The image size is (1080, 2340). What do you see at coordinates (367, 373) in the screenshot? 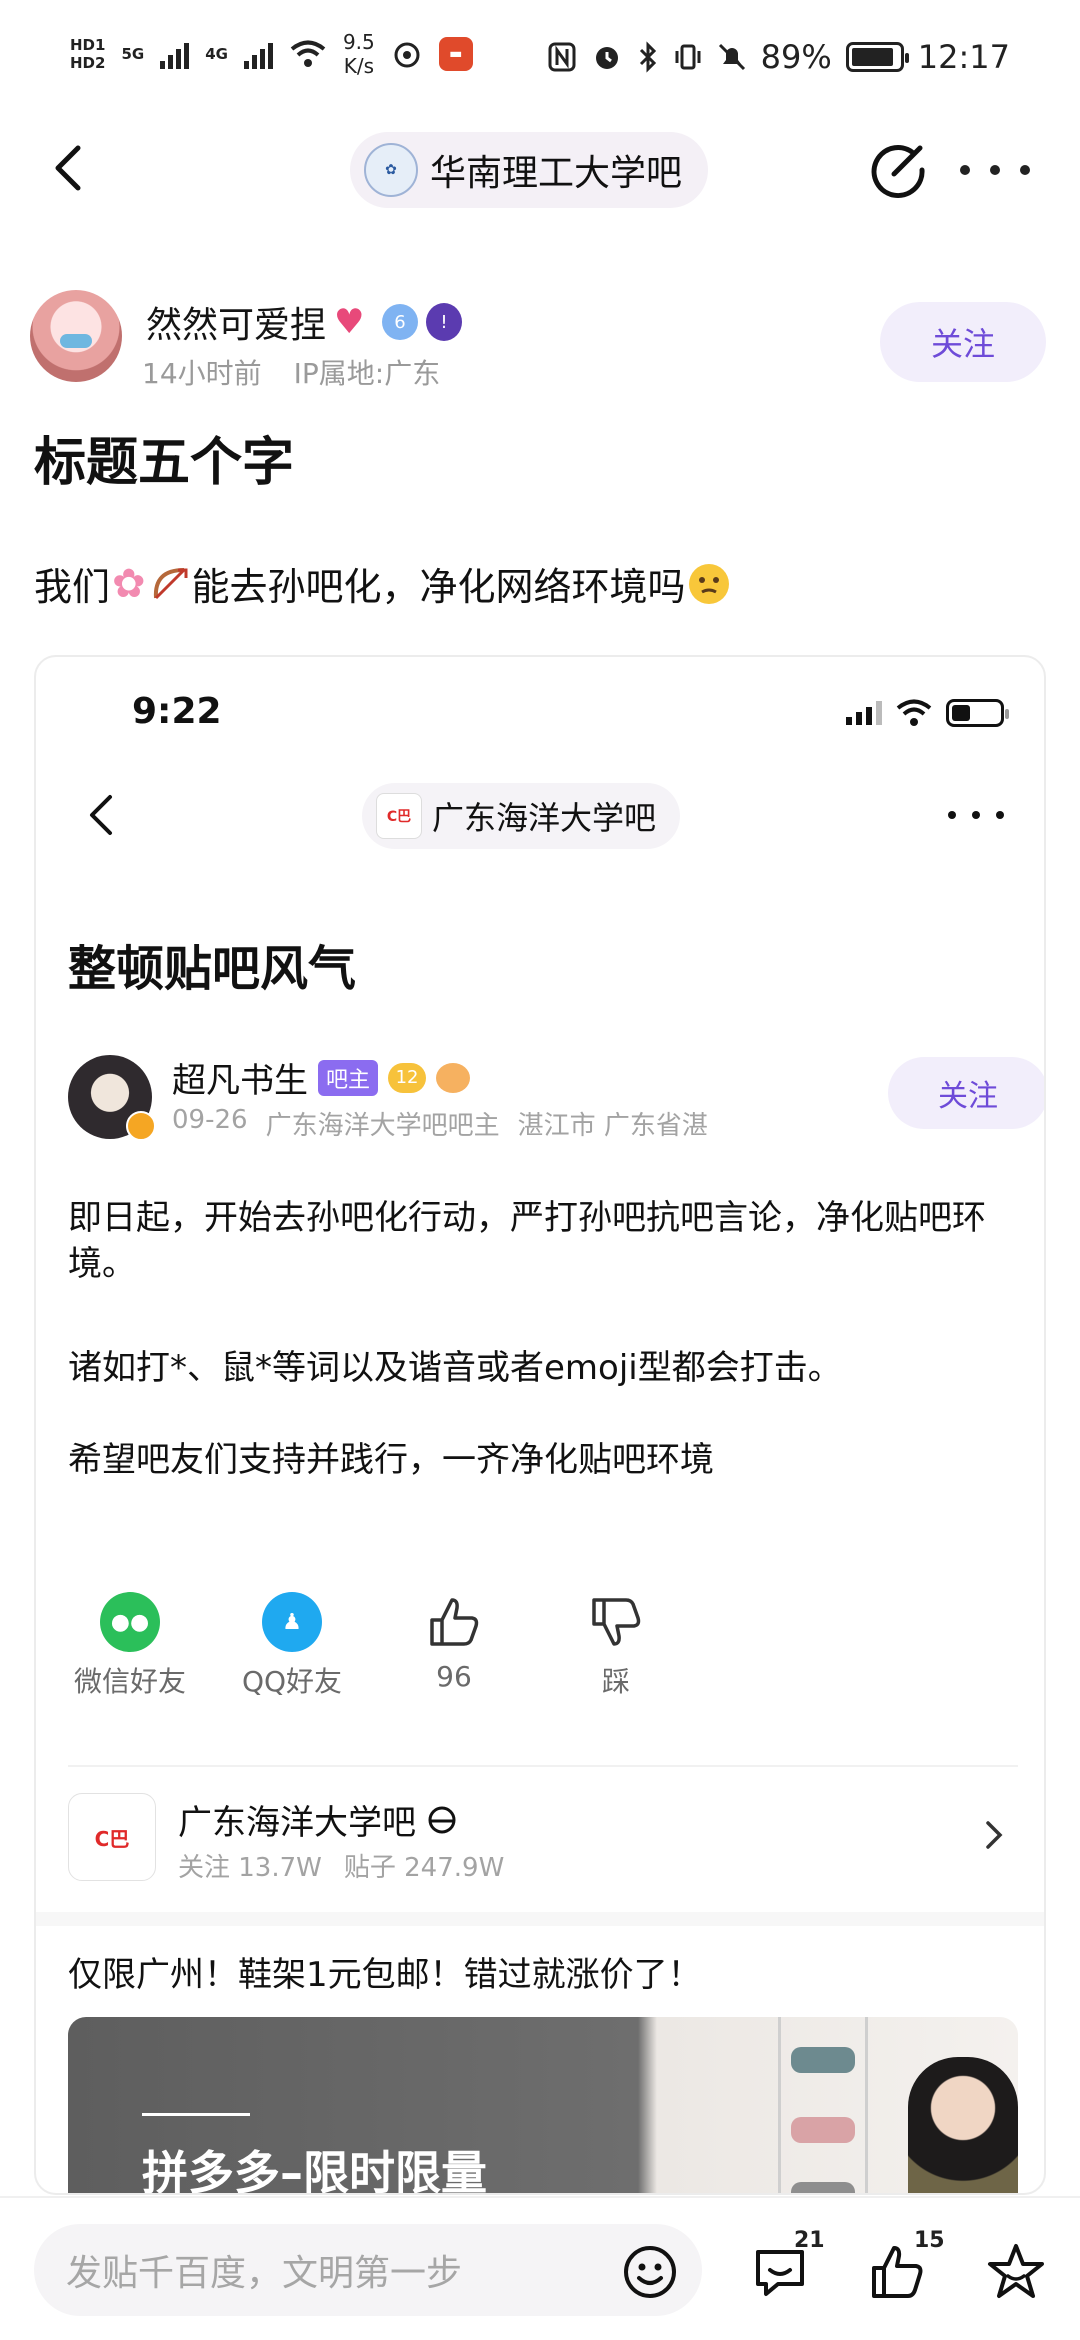
I see `ip-location: IP属地:广东` at bounding box center [367, 373].